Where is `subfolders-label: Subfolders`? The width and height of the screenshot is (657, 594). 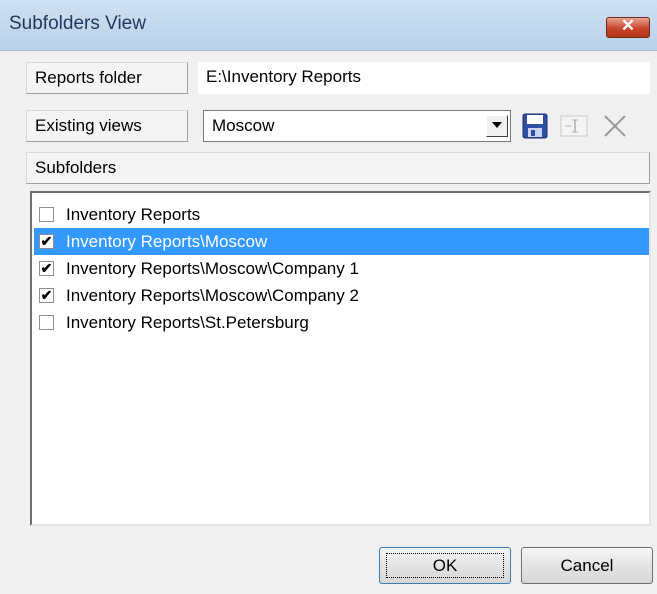 subfolders-label: Subfolders is located at coordinates (338, 168).